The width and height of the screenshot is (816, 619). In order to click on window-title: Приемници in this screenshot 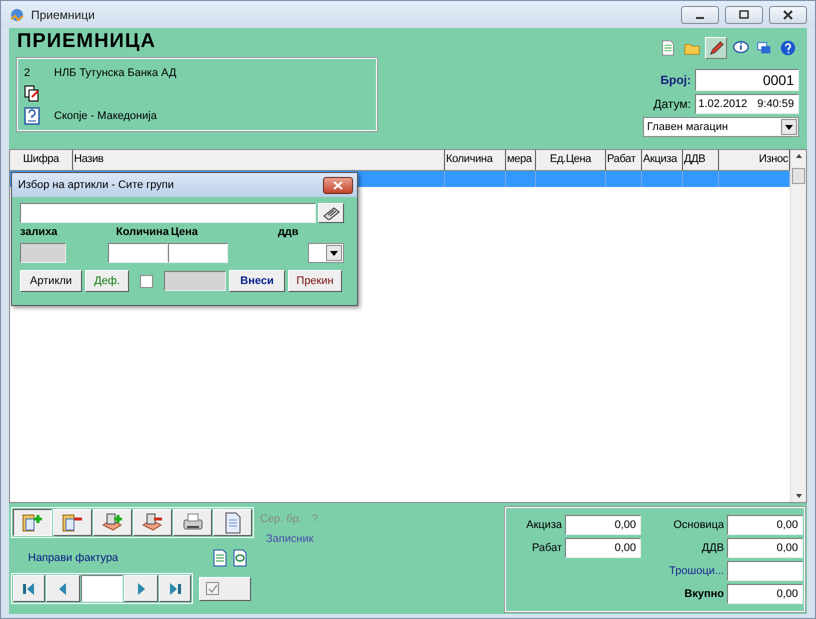, I will do `click(63, 15)`.